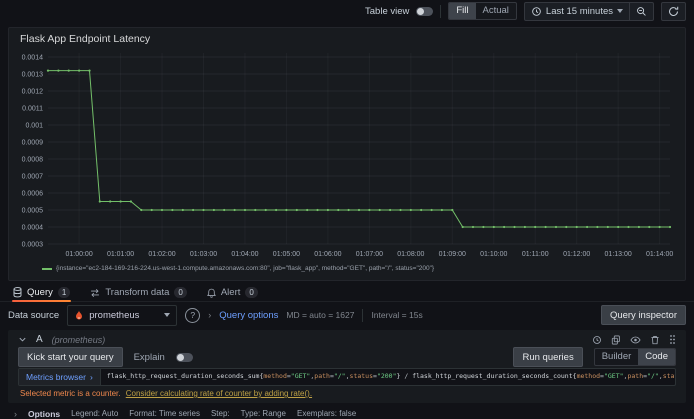 Image resolution: width=694 pixels, height=419 pixels. Describe the element at coordinates (211, 293) in the screenshot. I see `bell-icon` at that location.